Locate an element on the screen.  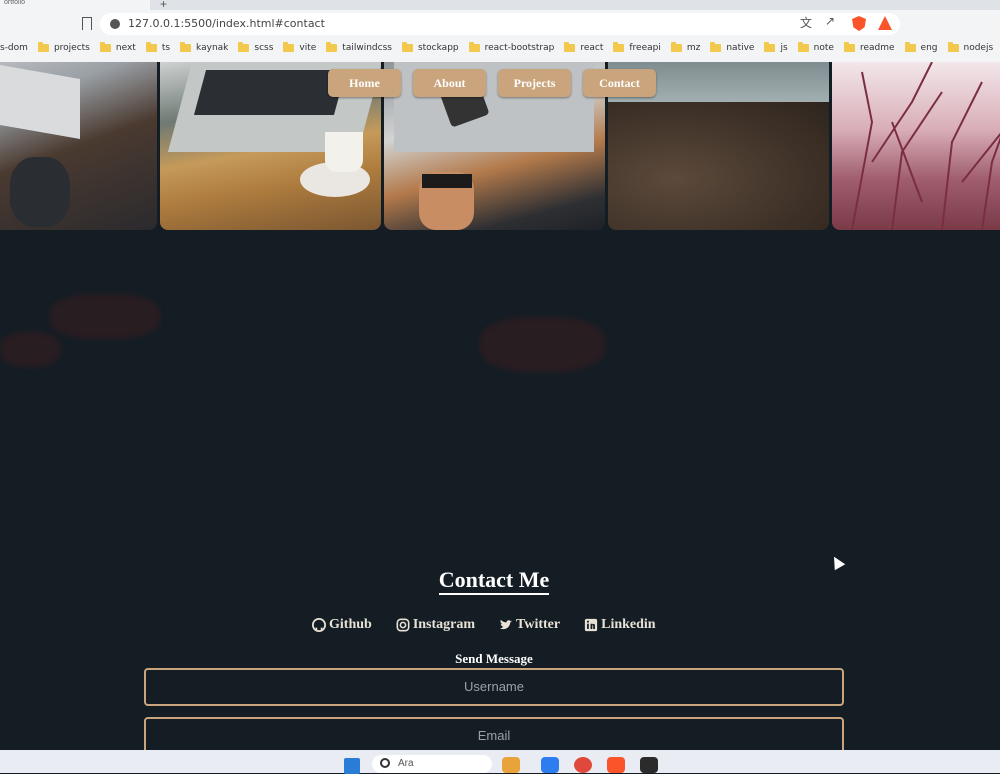
bookmark-item: readme is located at coordinates (869, 47).